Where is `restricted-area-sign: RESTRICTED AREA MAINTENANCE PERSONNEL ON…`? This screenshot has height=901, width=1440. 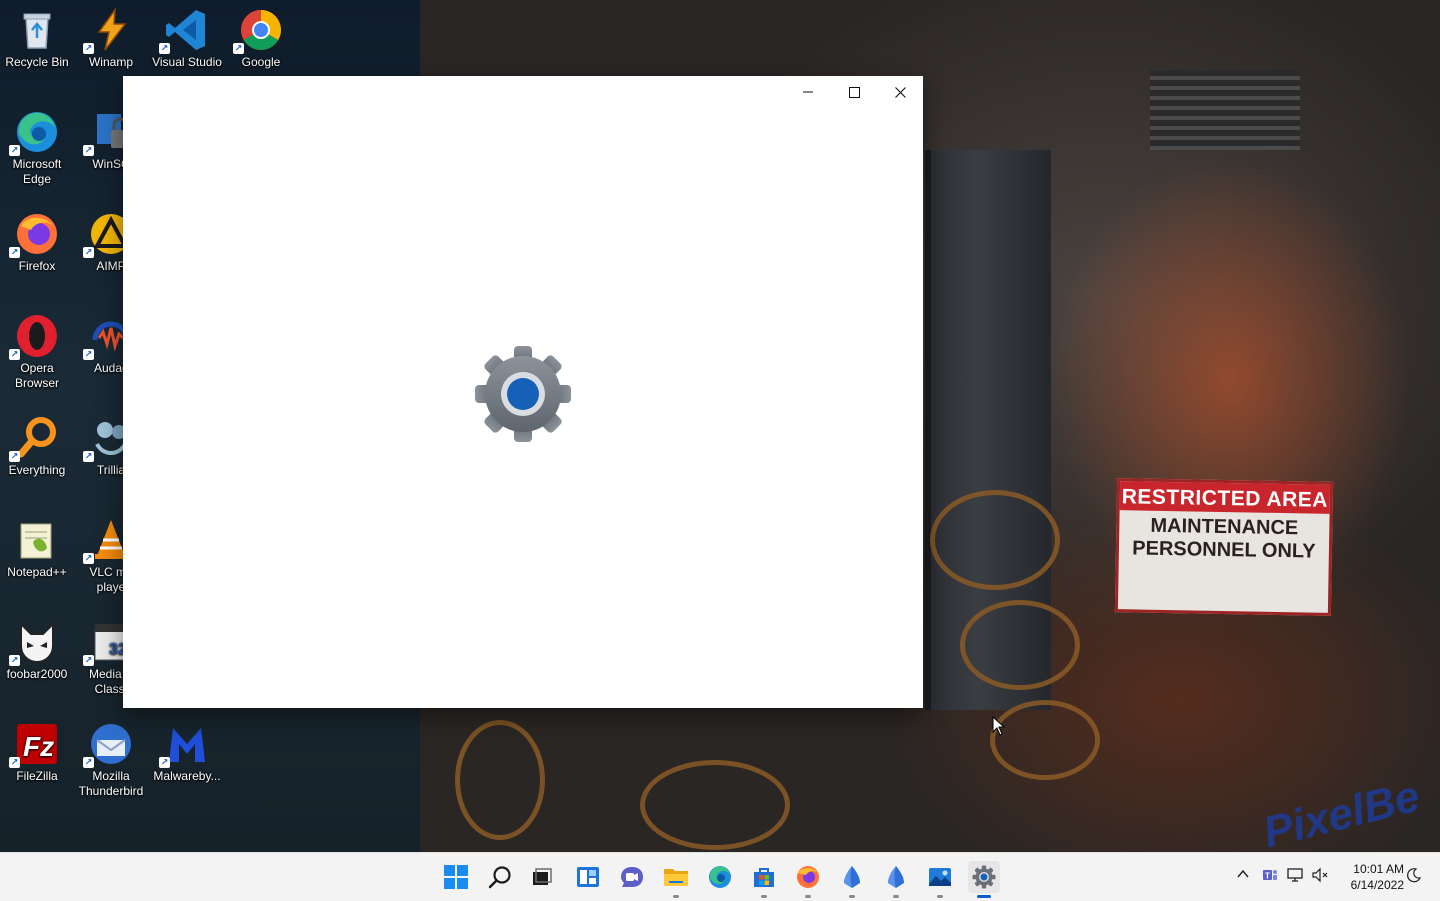
restricted-area-sign: RESTRICTED AREA MAINTENANCE PERSONNEL ON… is located at coordinates (1224, 547).